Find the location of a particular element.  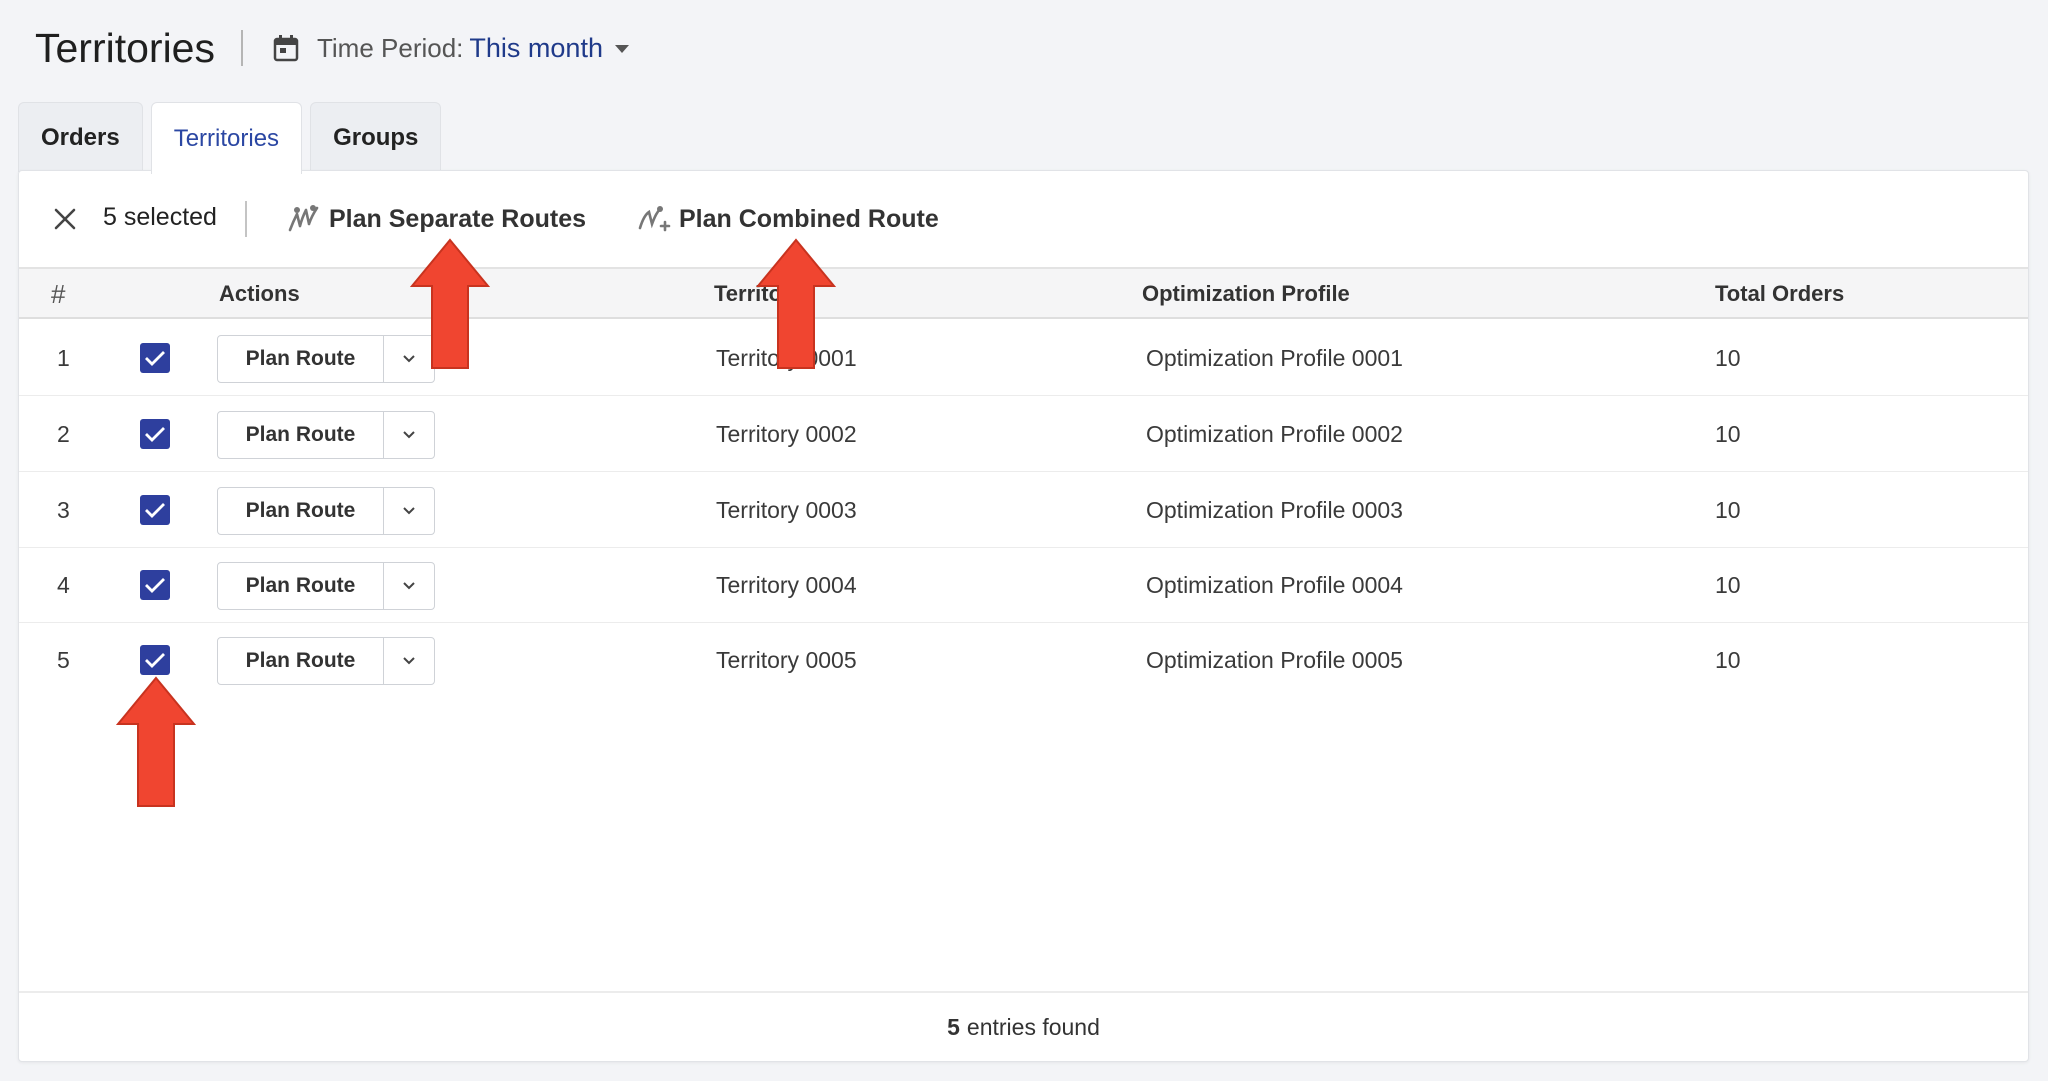

tab-bar: Orders Territories Groups is located at coordinates (233, 138).